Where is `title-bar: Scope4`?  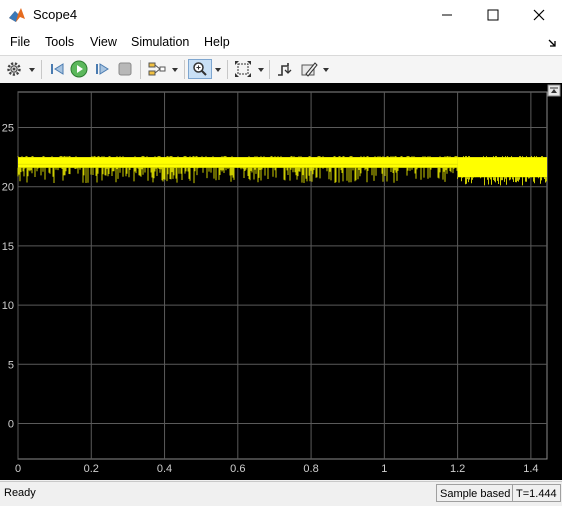 title-bar: Scope4 is located at coordinates (281, 15).